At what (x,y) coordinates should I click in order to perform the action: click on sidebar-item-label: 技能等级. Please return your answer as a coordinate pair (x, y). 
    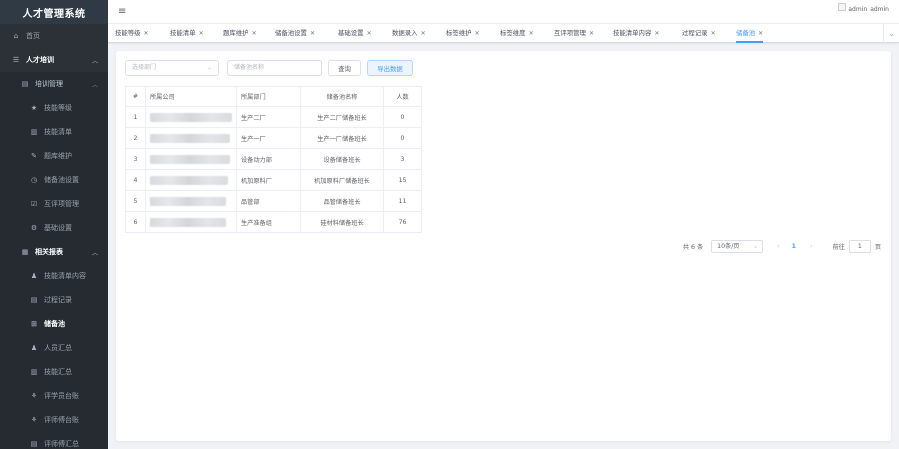
    Looking at the image, I should click on (58, 108).